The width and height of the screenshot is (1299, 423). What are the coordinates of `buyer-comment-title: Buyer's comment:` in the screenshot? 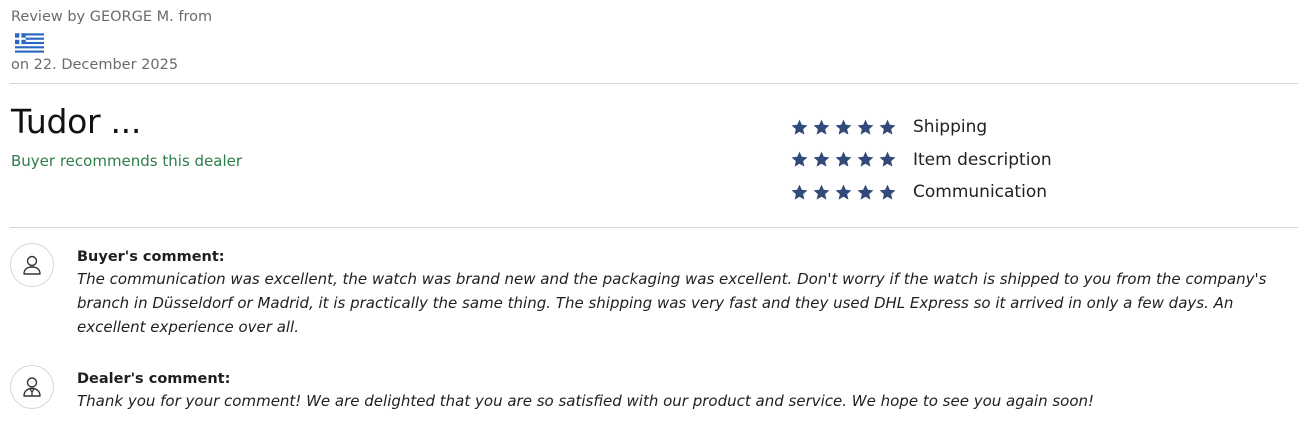 It's located at (151, 257).